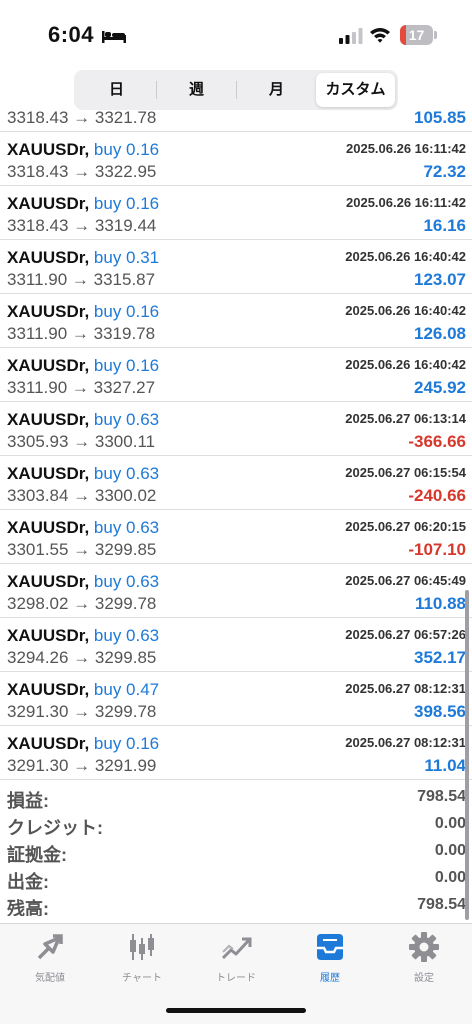 The image size is (472, 1024). What do you see at coordinates (424, 947) in the screenshot?
I see `gear-icon` at bounding box center [424, 947].